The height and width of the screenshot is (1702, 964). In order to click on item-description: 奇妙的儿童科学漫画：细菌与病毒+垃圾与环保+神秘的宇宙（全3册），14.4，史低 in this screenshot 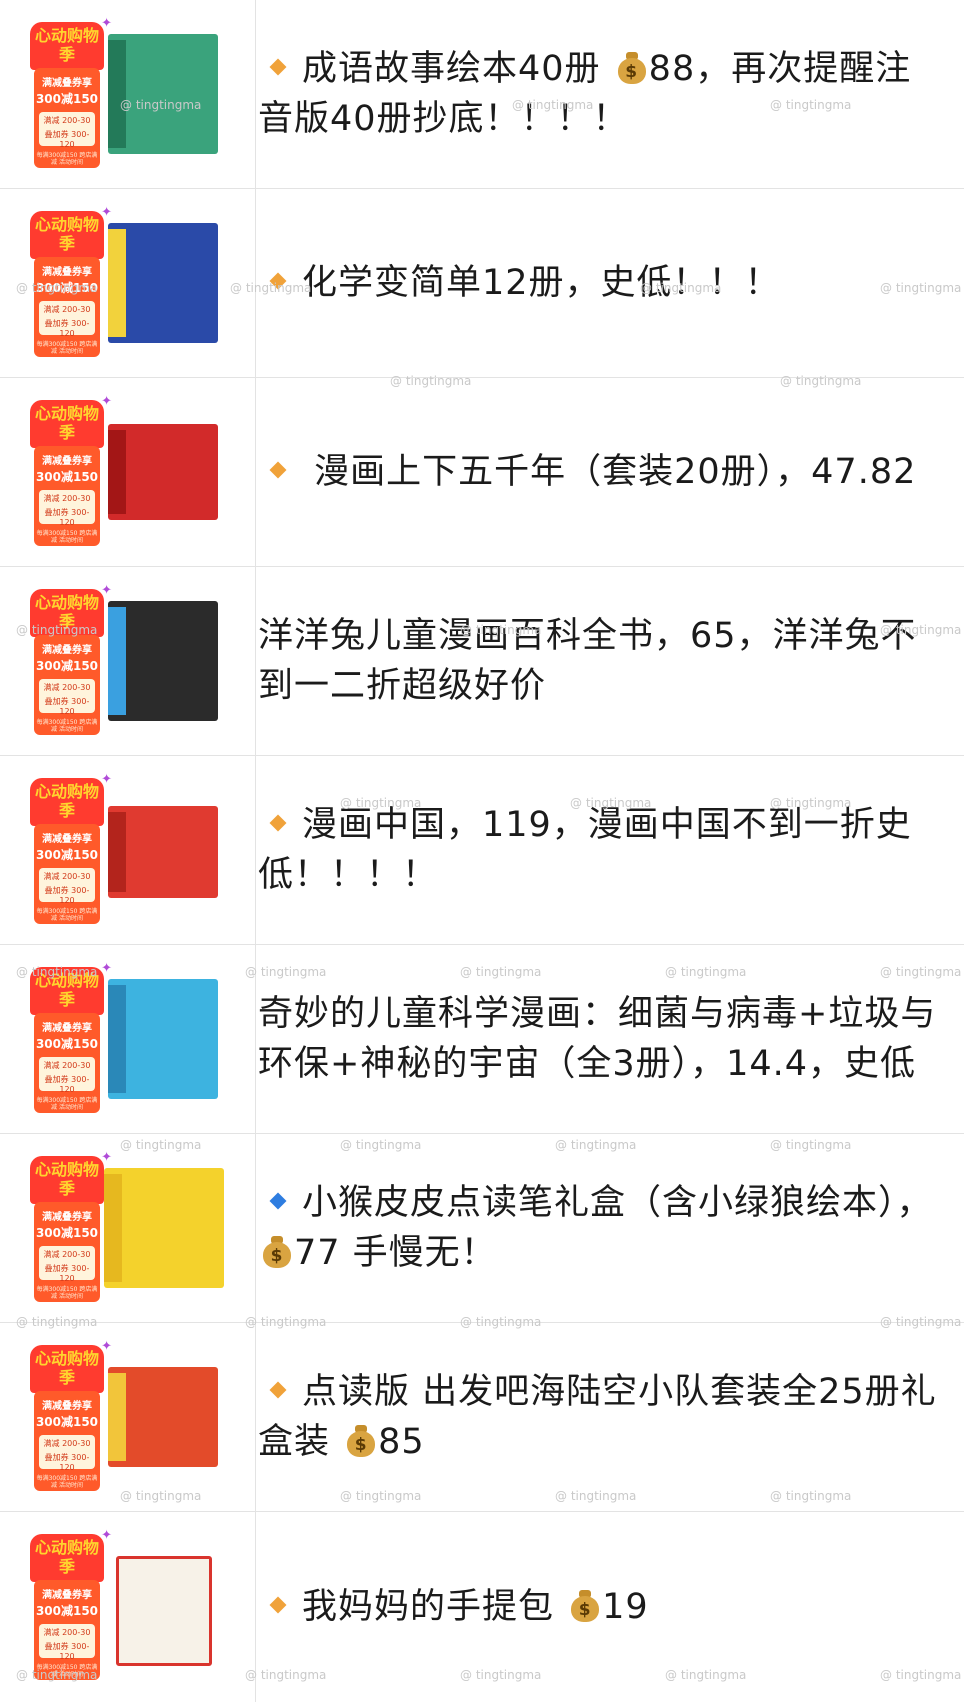, I will do `click(602, 1039)`.